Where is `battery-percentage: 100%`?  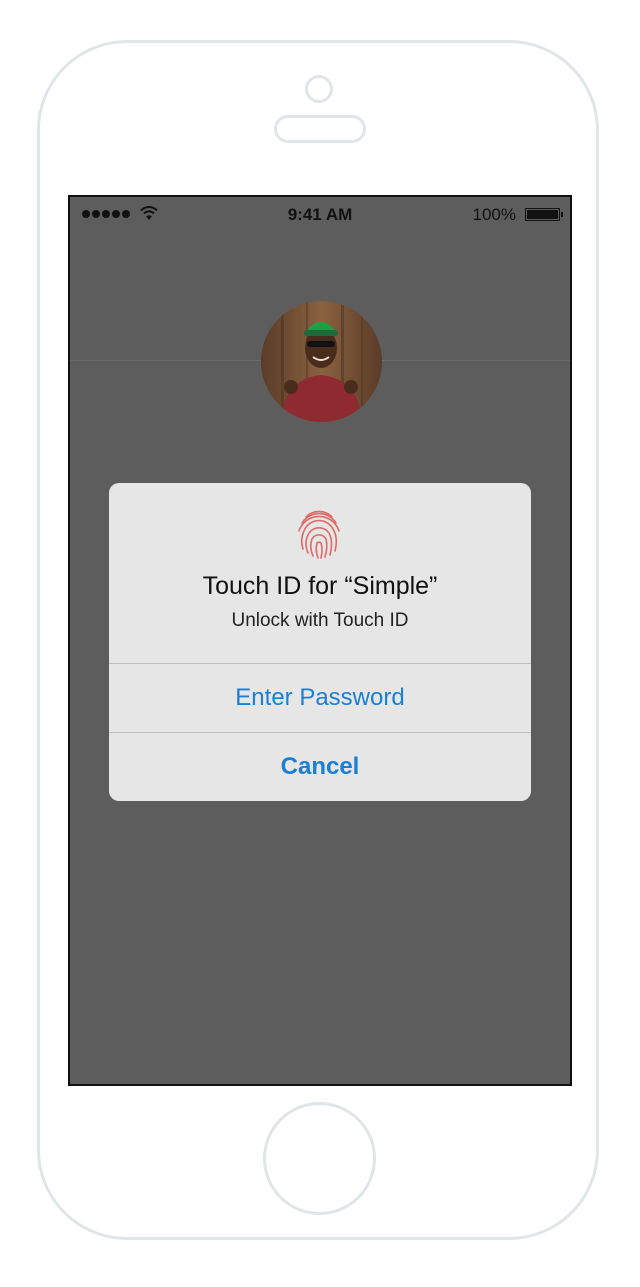
battery-percentage: 100% is located at coordinates (494, 214).